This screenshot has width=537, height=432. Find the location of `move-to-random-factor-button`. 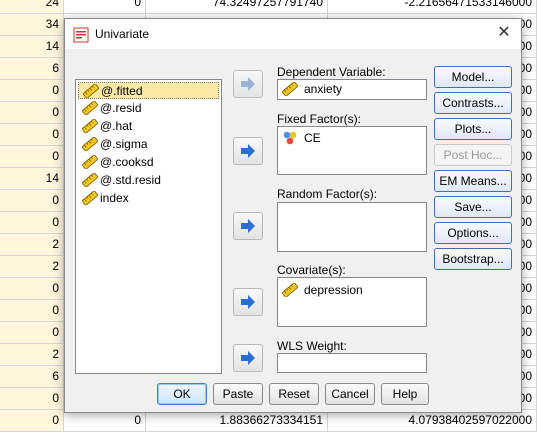

move-to-random-factor-button is located at coordinates (248, 226).